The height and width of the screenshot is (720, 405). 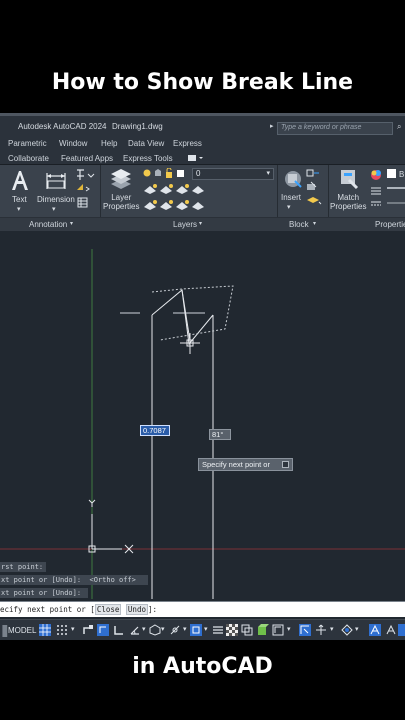 I want to click on layer-properties-label: Layer Properties, so click(x=121, y=202).